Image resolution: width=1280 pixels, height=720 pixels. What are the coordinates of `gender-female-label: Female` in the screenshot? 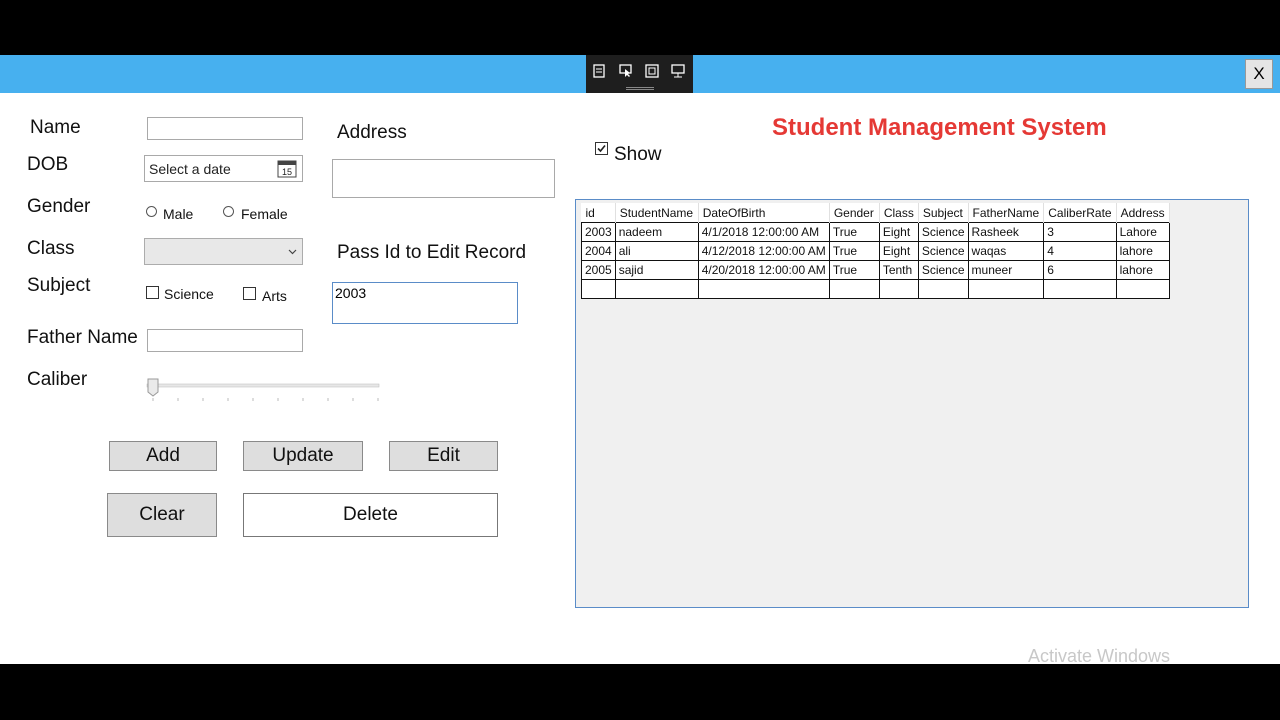 It's located at (264, 214).